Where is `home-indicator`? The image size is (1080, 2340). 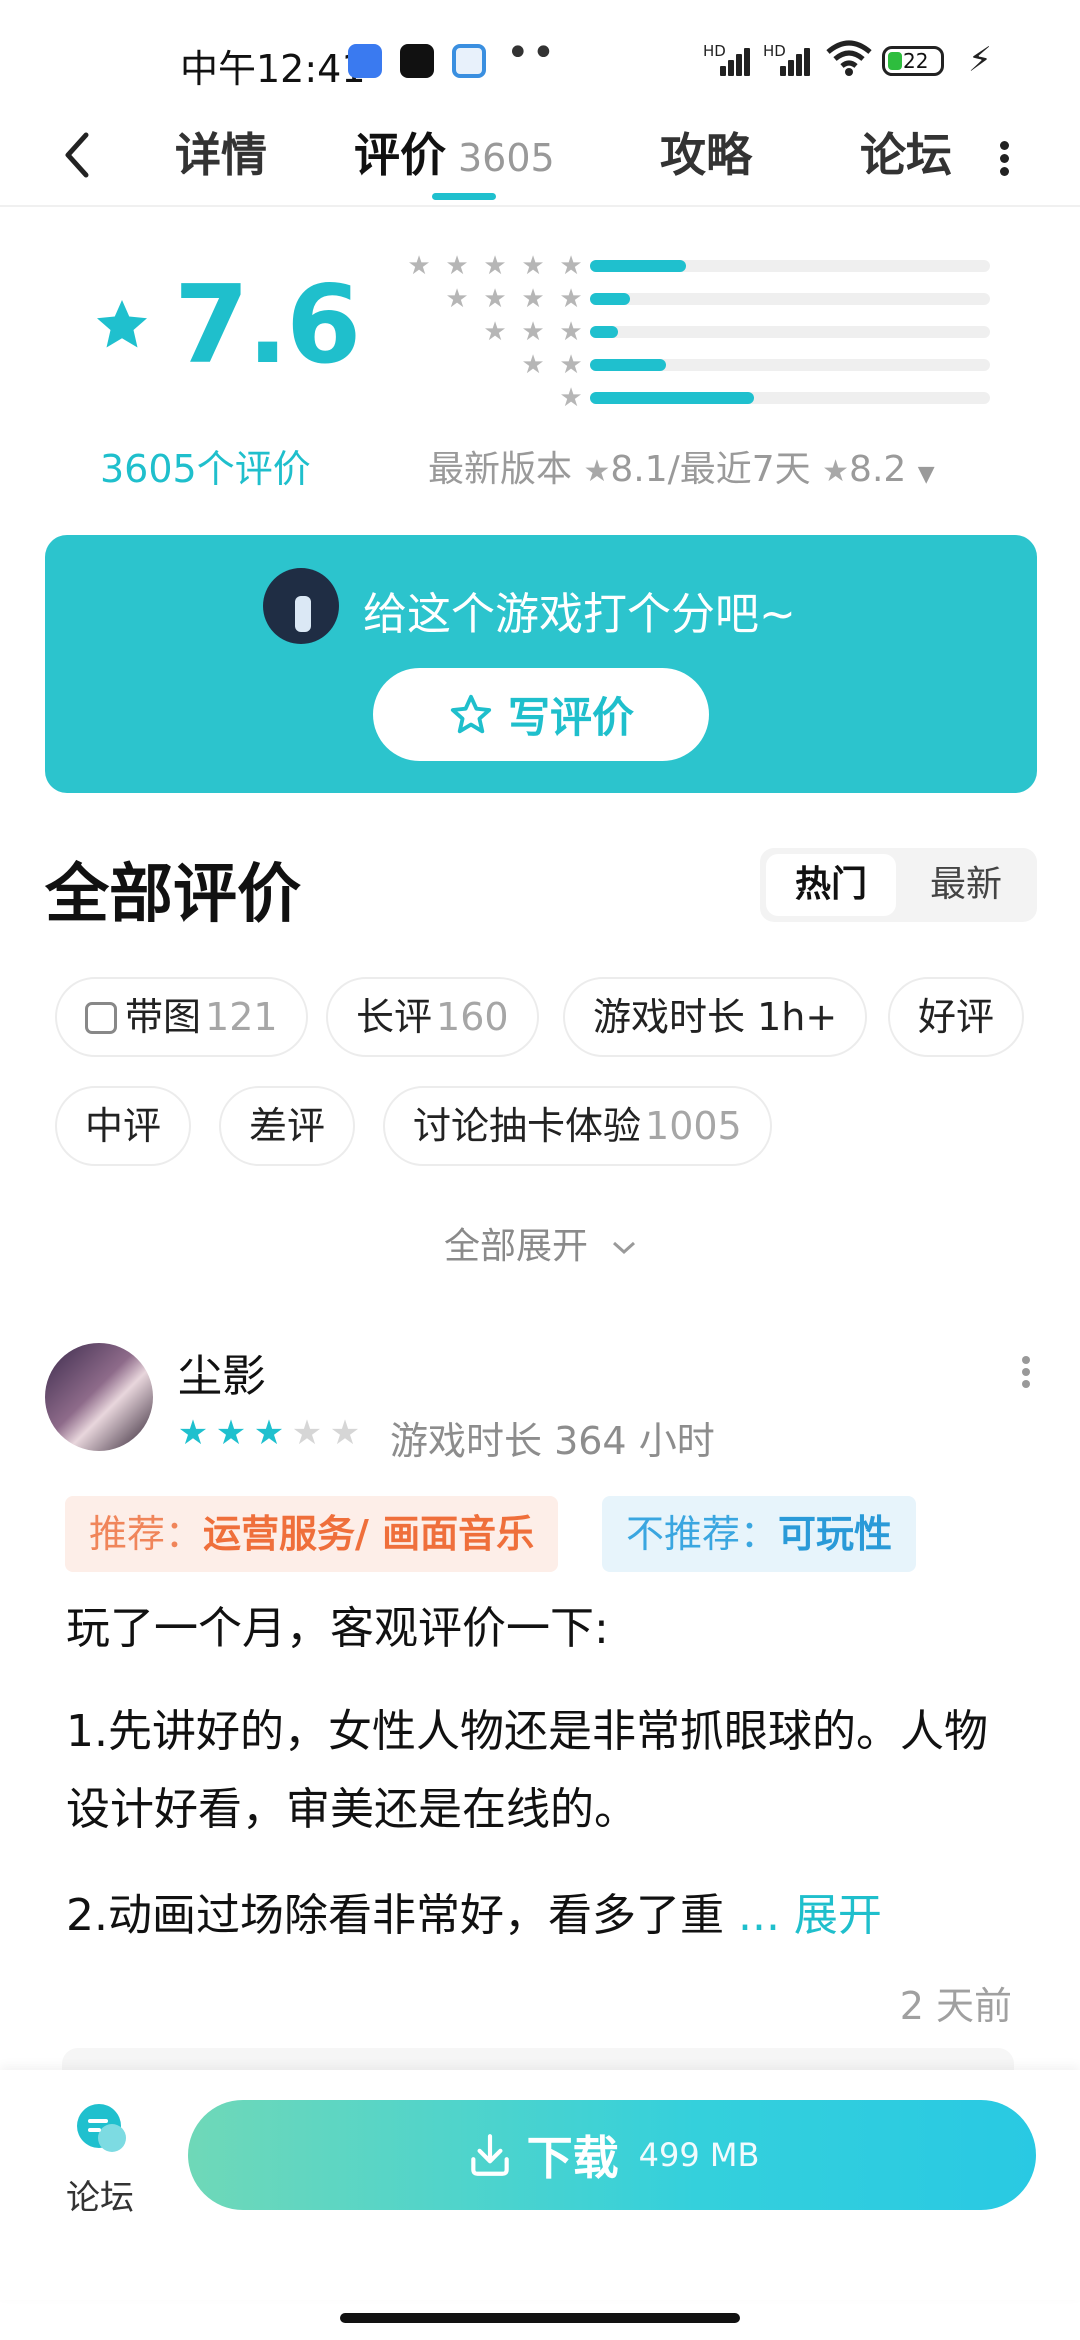 home-indicator is located at coordinates (540, 2318).